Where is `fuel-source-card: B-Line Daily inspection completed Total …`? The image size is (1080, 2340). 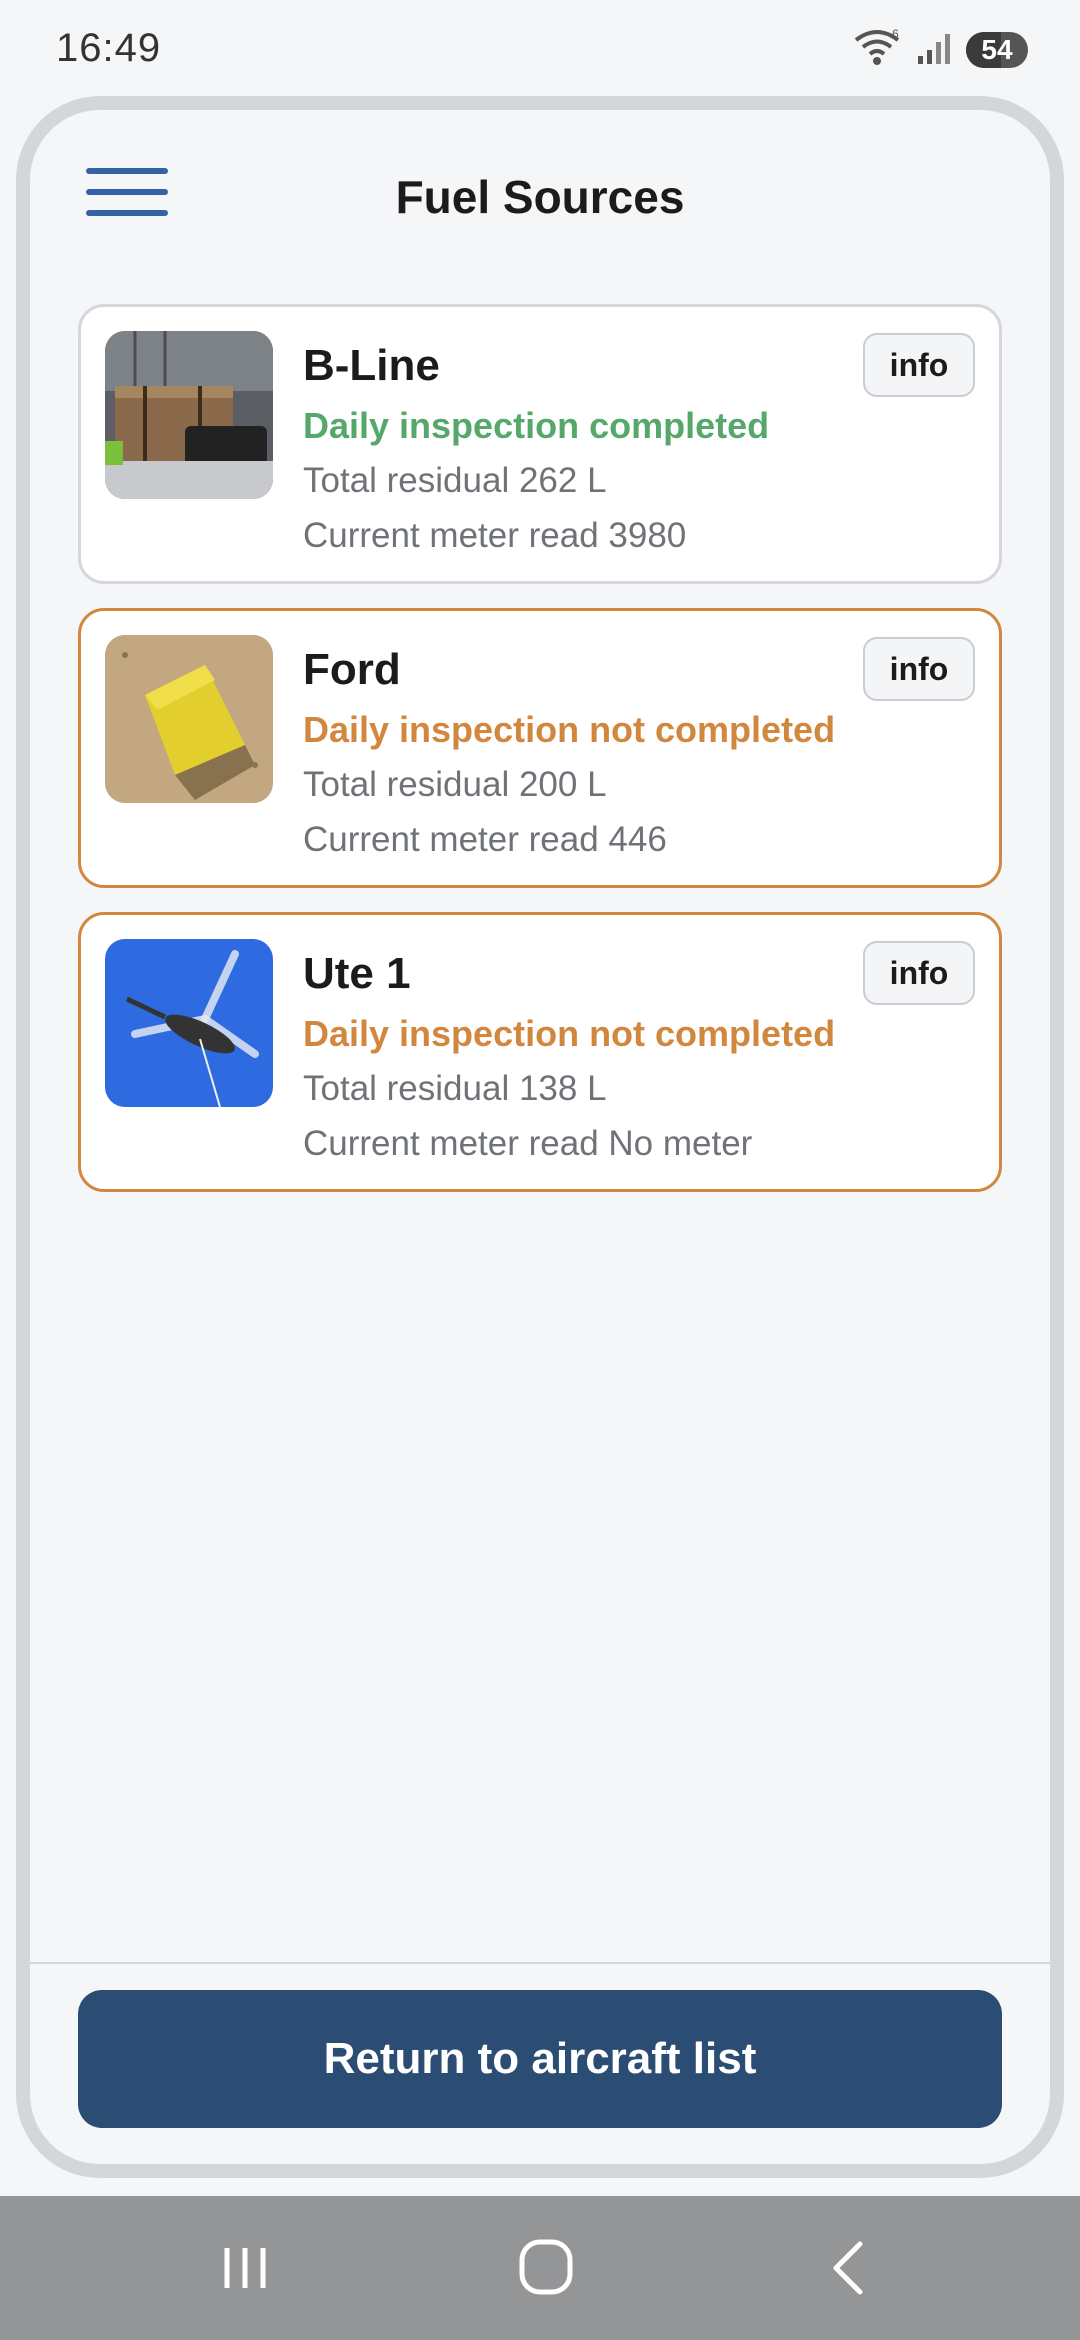 fuel-source-card: B-Line Daily inspection completed Total … is located at coordinates (540, 444).